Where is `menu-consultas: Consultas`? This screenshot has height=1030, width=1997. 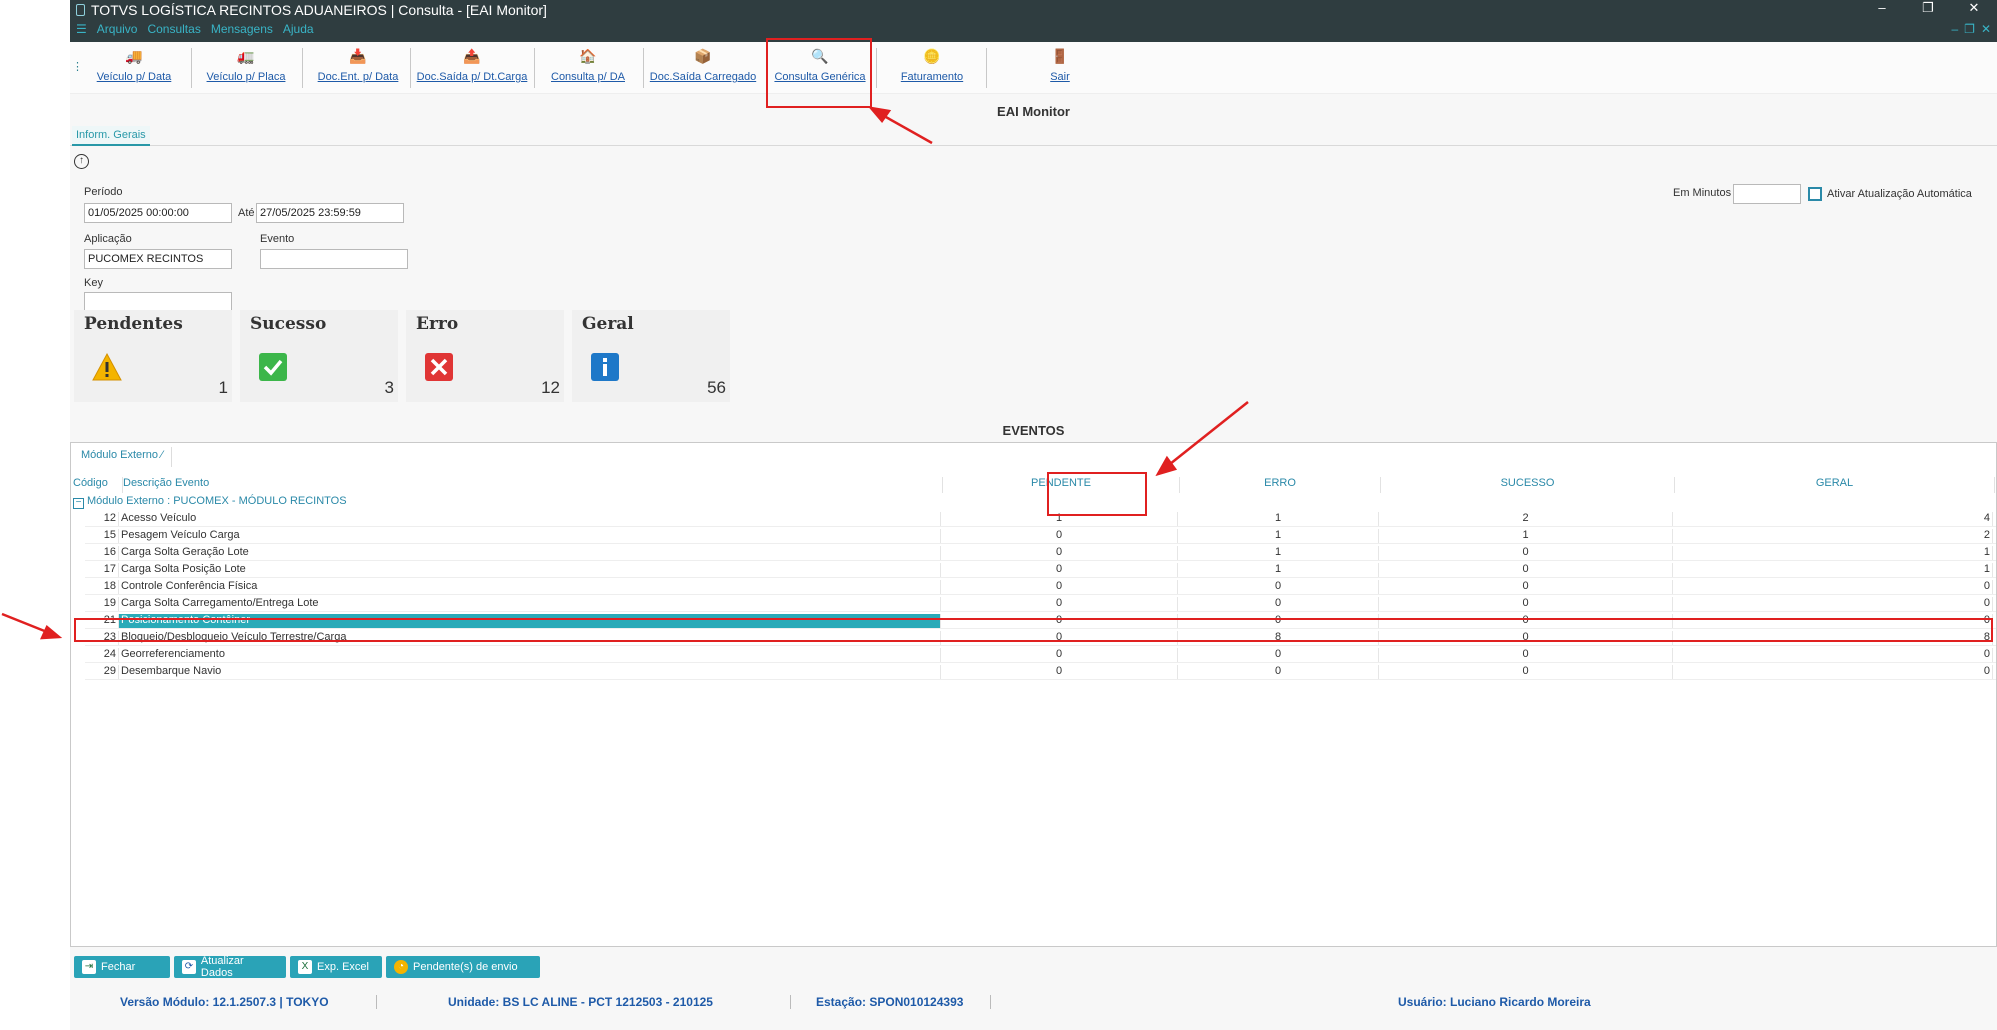
menu-consultas: Consultas is located at coordinates (173, 29).